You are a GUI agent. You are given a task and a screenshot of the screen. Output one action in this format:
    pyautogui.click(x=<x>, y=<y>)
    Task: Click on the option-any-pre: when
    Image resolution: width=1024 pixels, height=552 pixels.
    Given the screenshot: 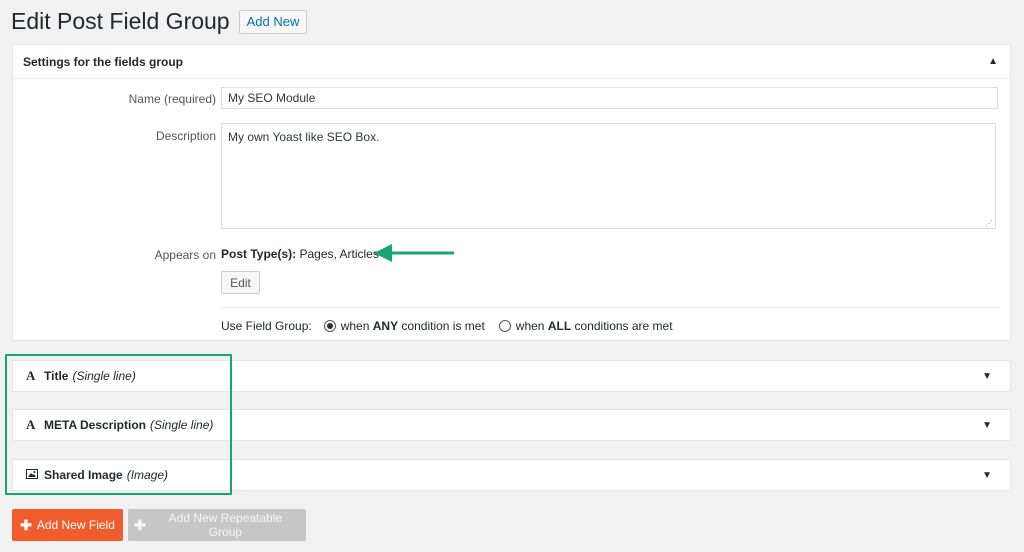 What is the action you would take?
    pyautogui.click(x=355, y=326)
    